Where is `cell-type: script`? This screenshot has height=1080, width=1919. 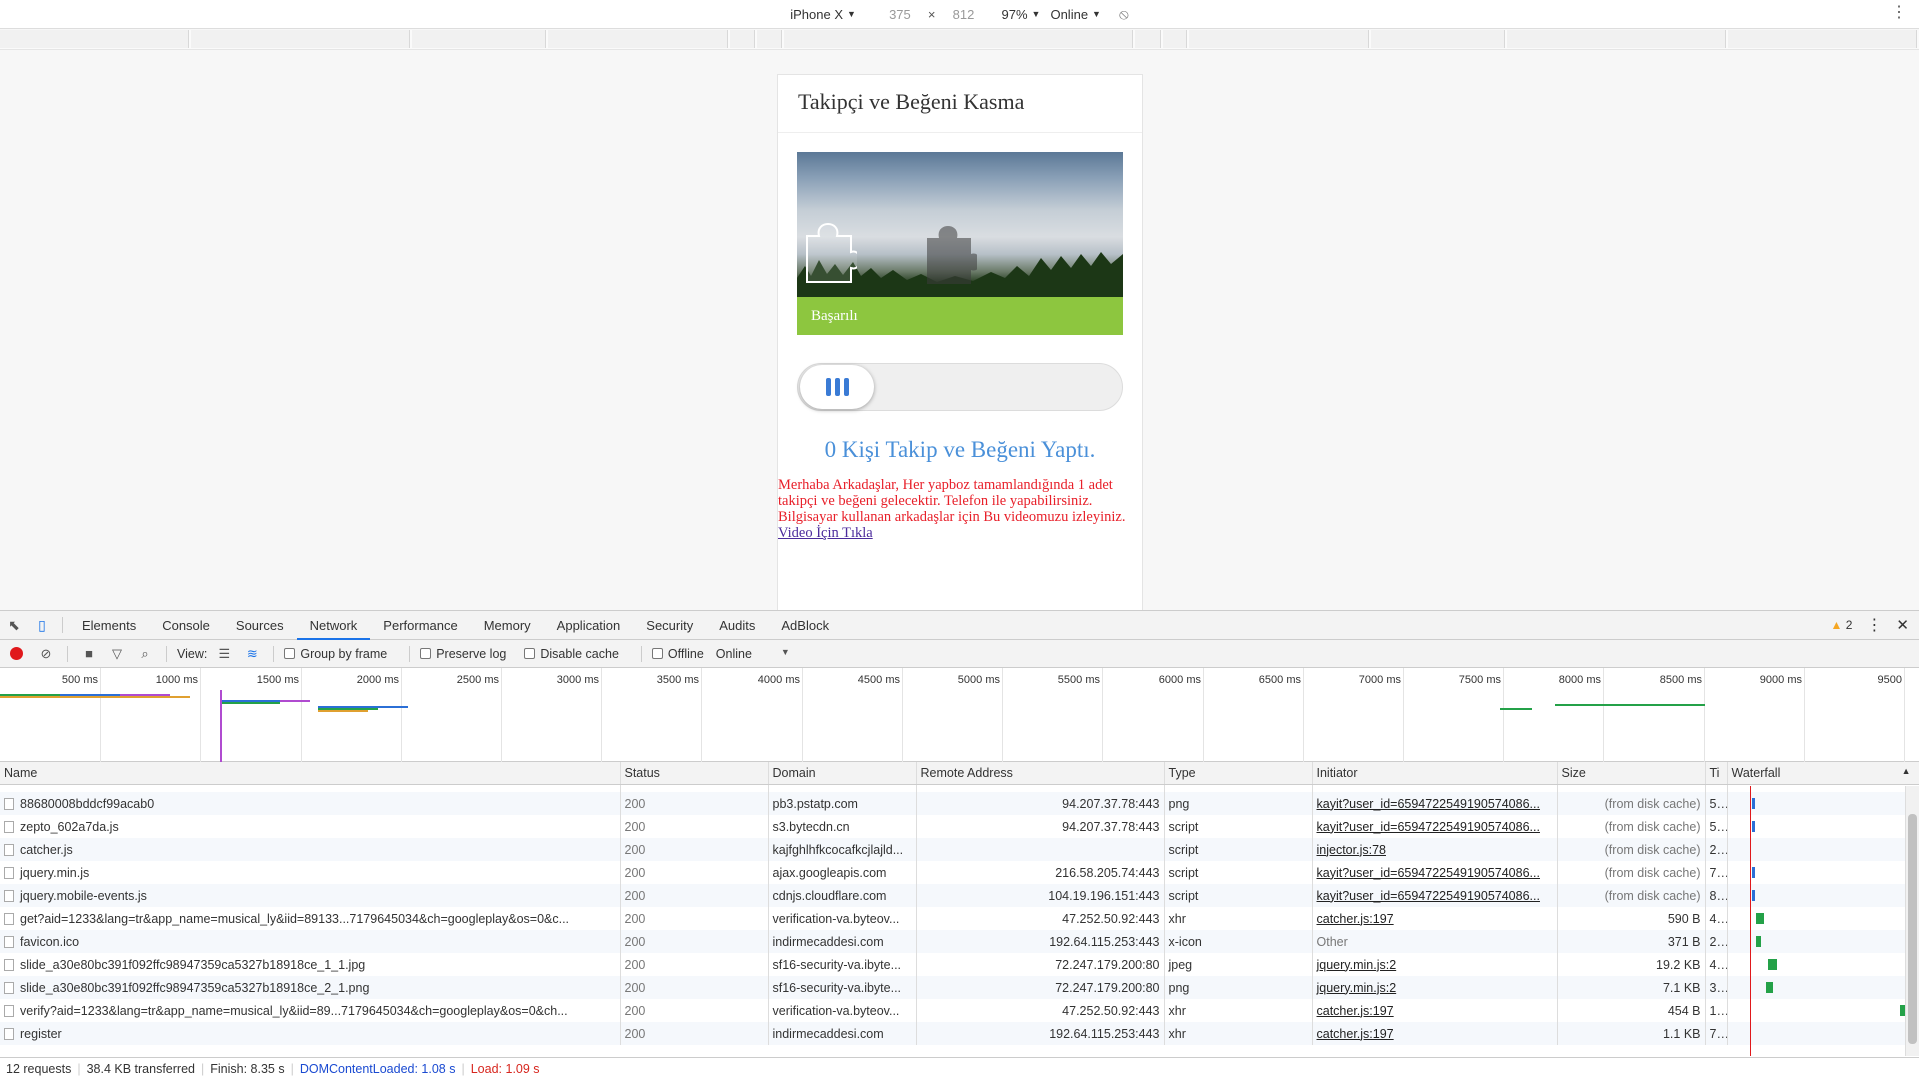
cell-type: script is located at coordinates (1238, 872).